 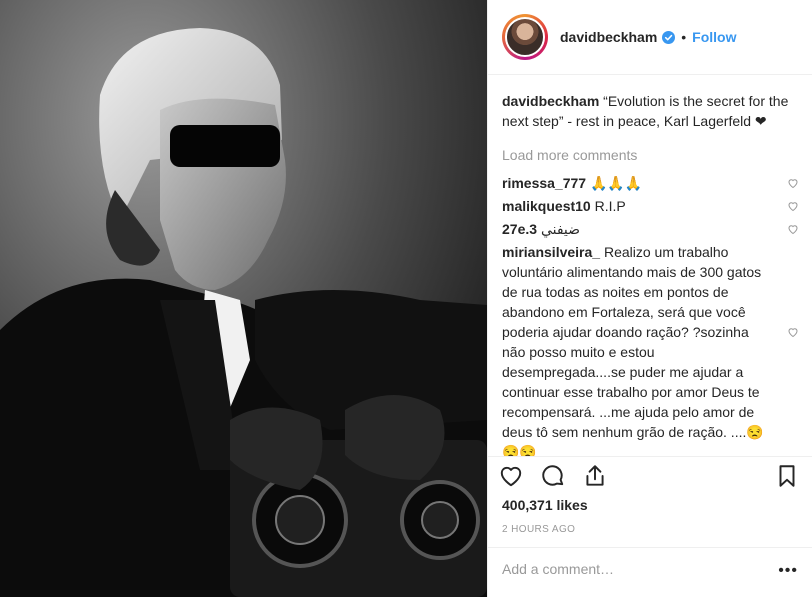 What do you see at coordinates (553, 476) in the screenshot?
I see `comment-bubble-icon` at bounding box center [553, 476].